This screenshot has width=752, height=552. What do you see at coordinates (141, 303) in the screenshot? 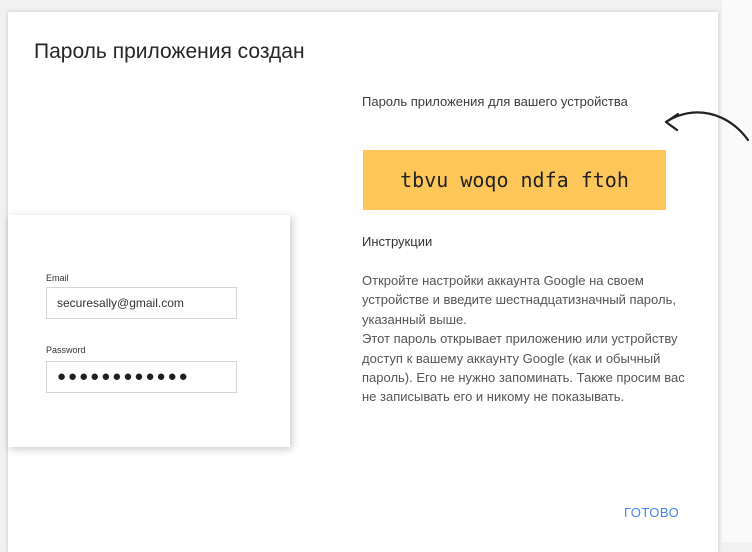
I see `email-field: securesally@gmail.com` at bounding box center [141, 303].